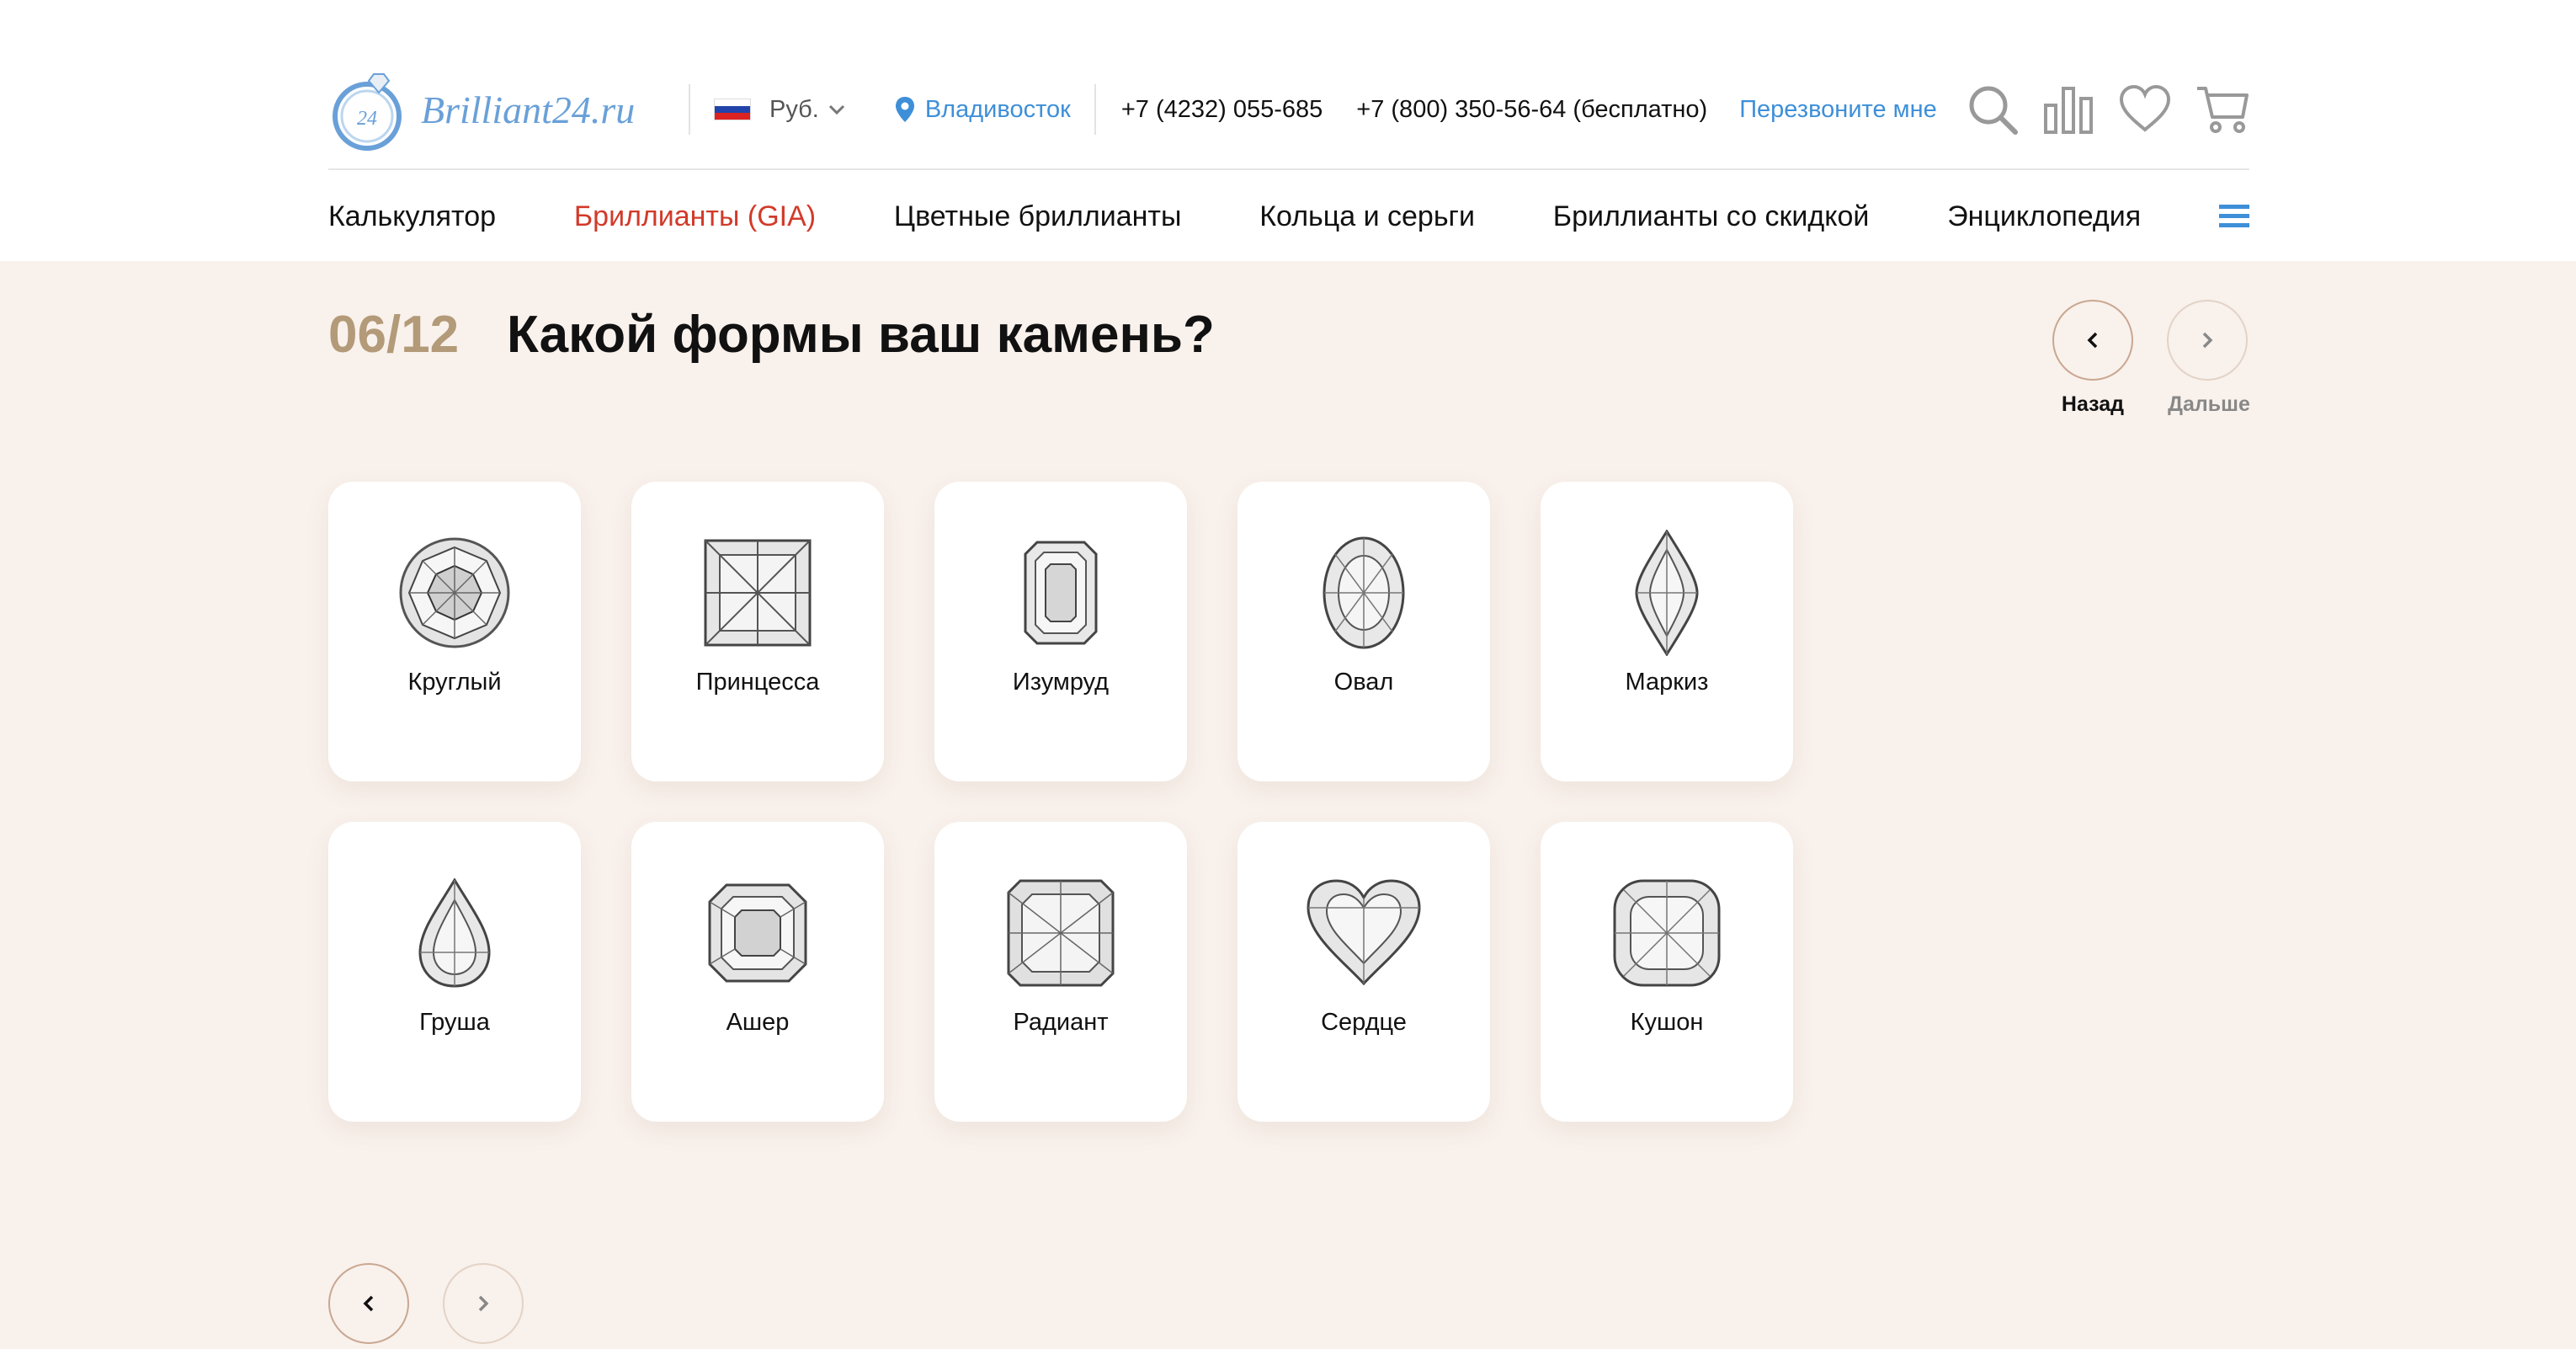 Image resolution: width=2576 pixels, height=1349 pixels. Describe the element at coordinates (1222, 110) in the screenshot. I see `phone-local: +7 (4232) 055-685` at that location.